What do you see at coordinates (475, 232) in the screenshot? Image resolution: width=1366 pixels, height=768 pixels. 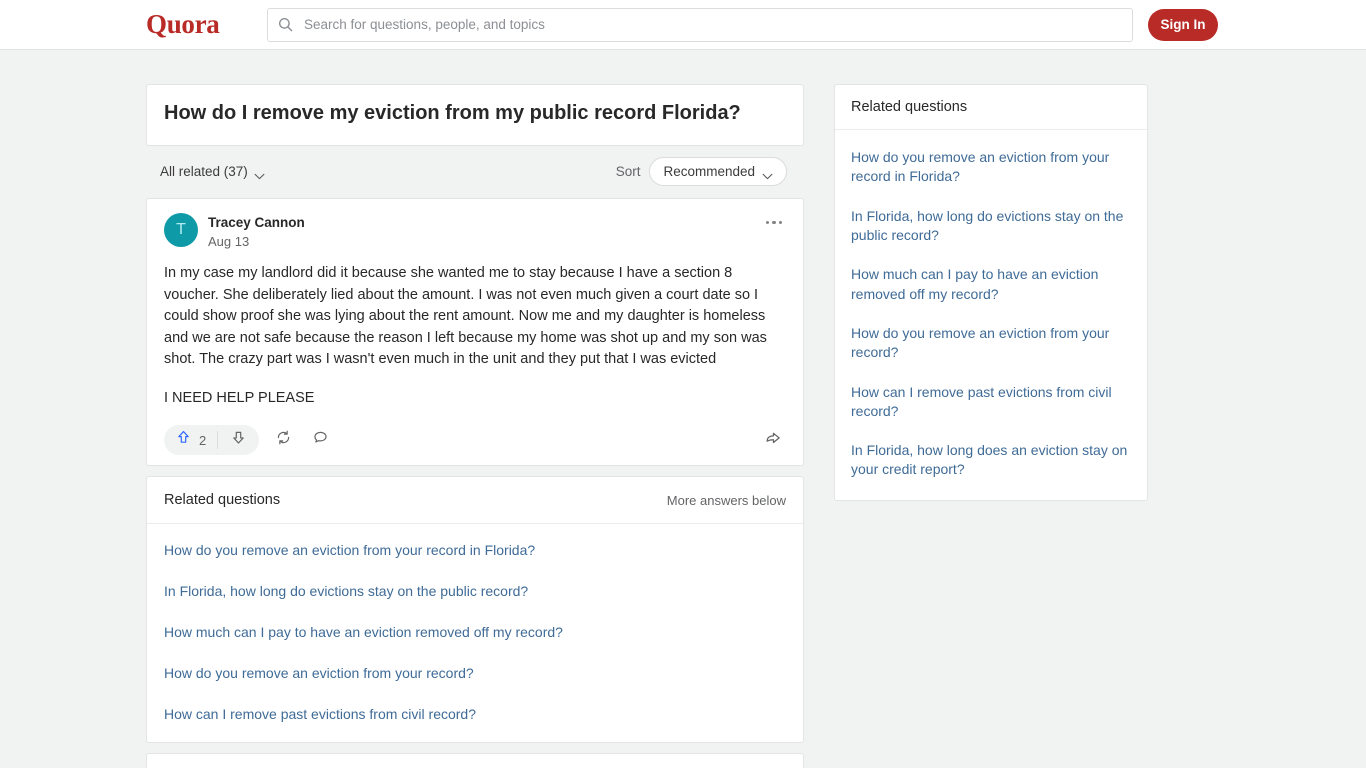 I see `answer-header: T Tracey Cannon Aug 13` at bounding box center [475, 232].